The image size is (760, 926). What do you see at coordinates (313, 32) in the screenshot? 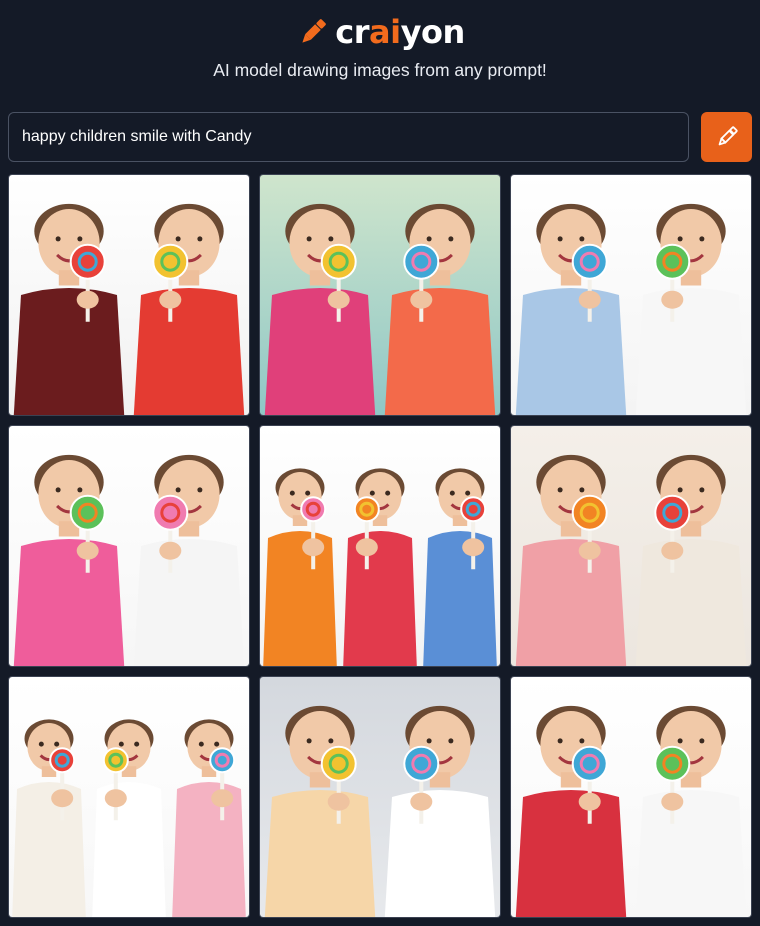
I see `pencil-logo-icon` at bounding box center [313, 32].